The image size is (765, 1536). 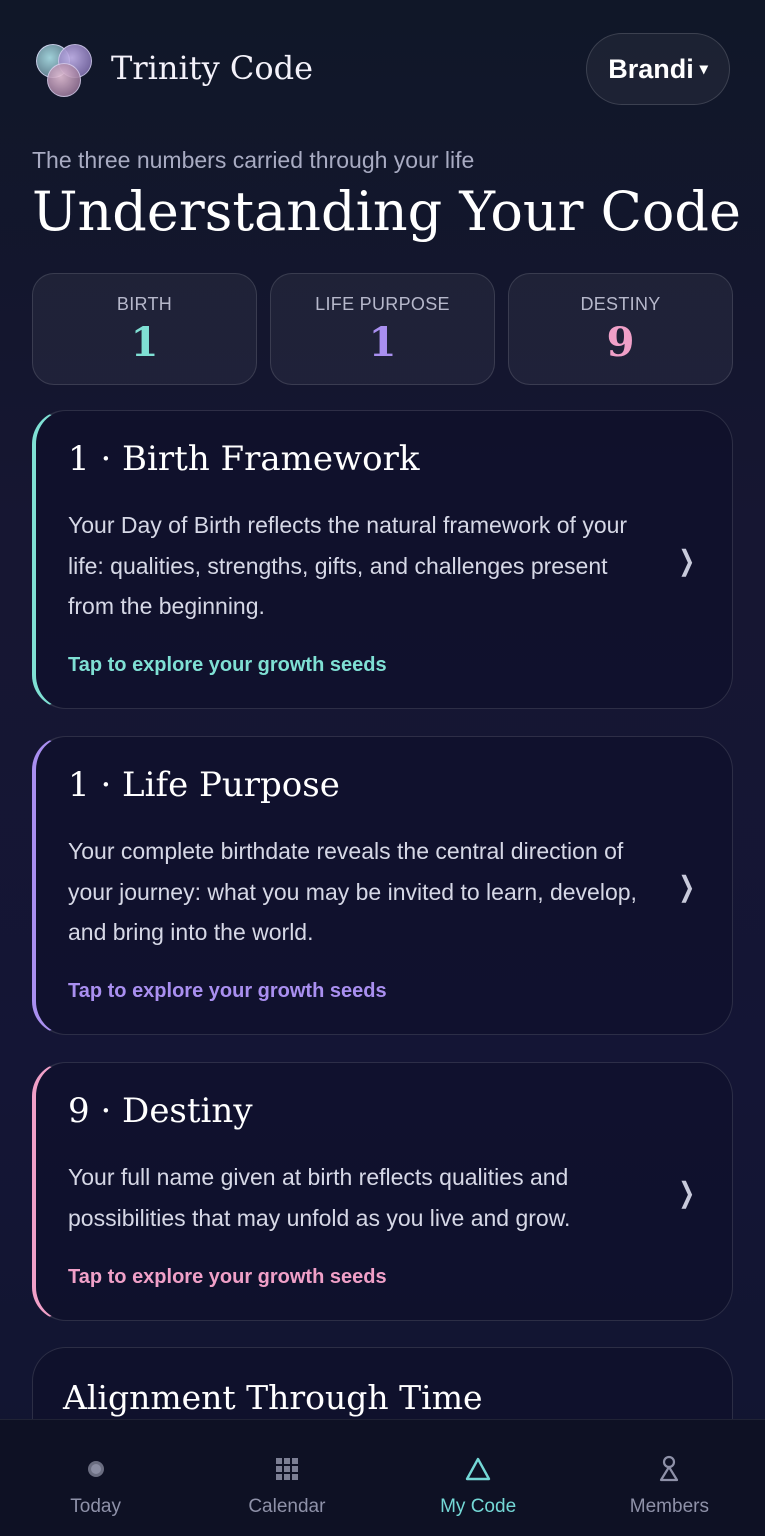 What do you see at coordinates (382, 342) in the screenshot?
I see `life-purpose-number-value: 1` at bounding box center [382, 342].